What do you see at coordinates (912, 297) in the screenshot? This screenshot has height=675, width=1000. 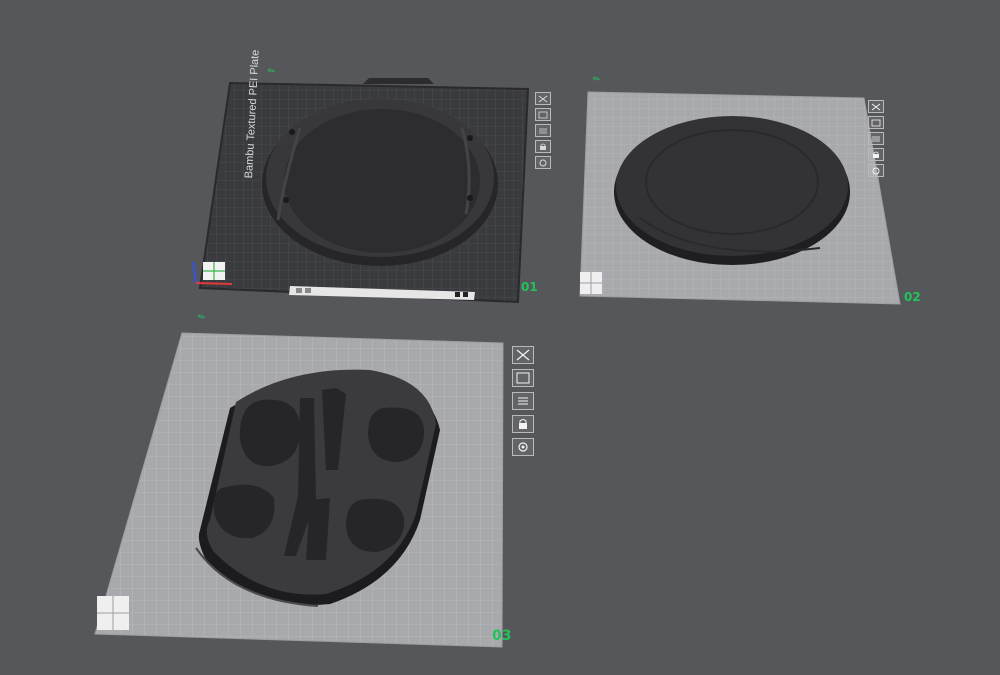 I see `plate-02-number: 02` at bounding box center [912, 297].